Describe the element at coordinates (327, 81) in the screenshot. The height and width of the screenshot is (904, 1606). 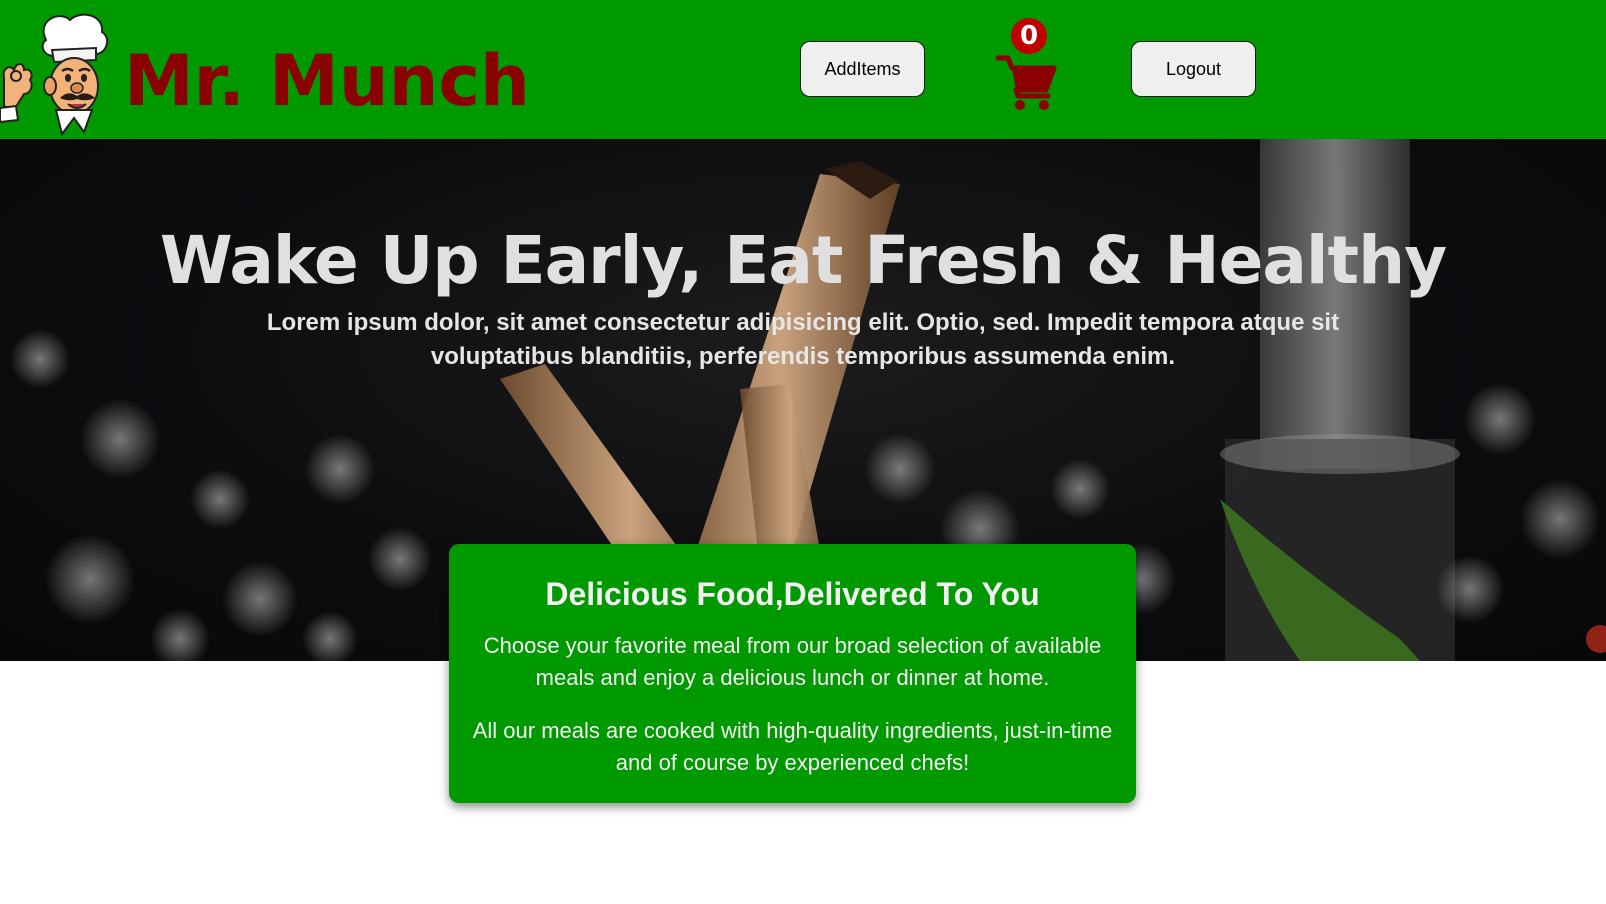
I see `brand-title: Mr. Munch` at that location.